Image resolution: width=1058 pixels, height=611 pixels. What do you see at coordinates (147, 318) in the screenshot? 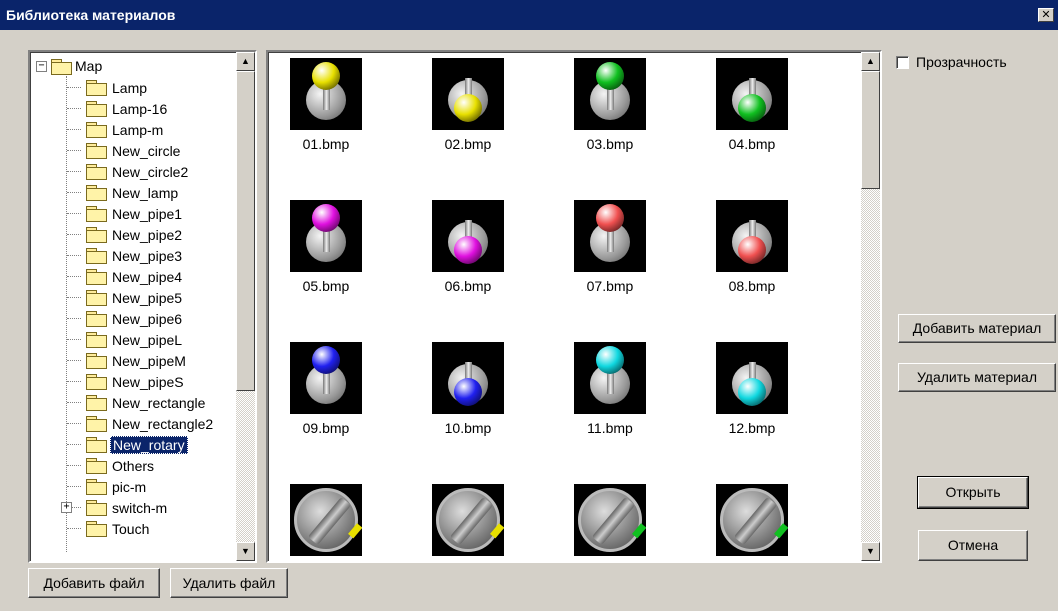
I see `tree-item-label: New_pipe6` at bounding box center [147, 318].